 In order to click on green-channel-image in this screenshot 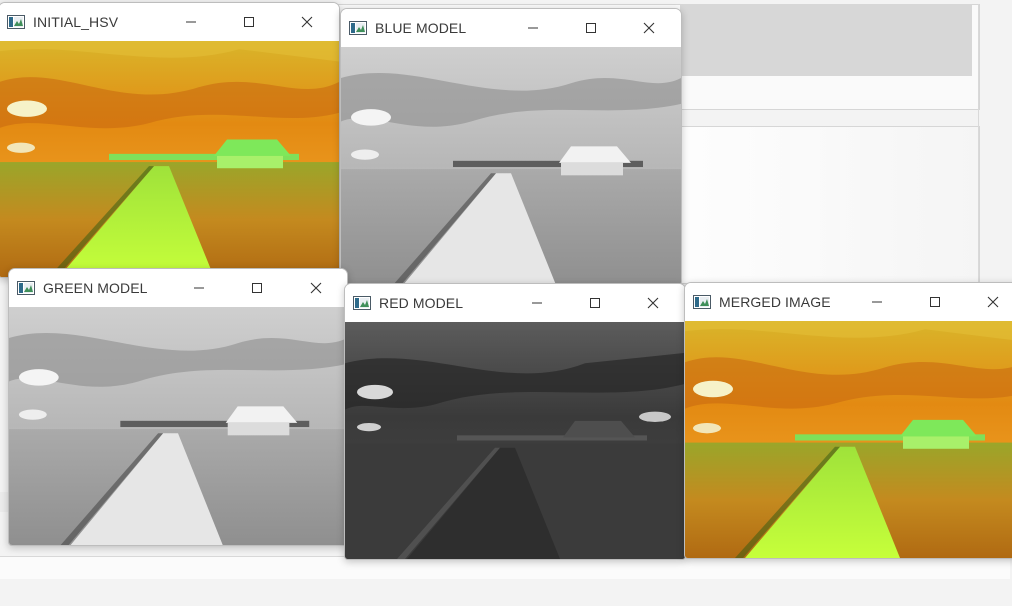, I will do `click(178, 426)`.